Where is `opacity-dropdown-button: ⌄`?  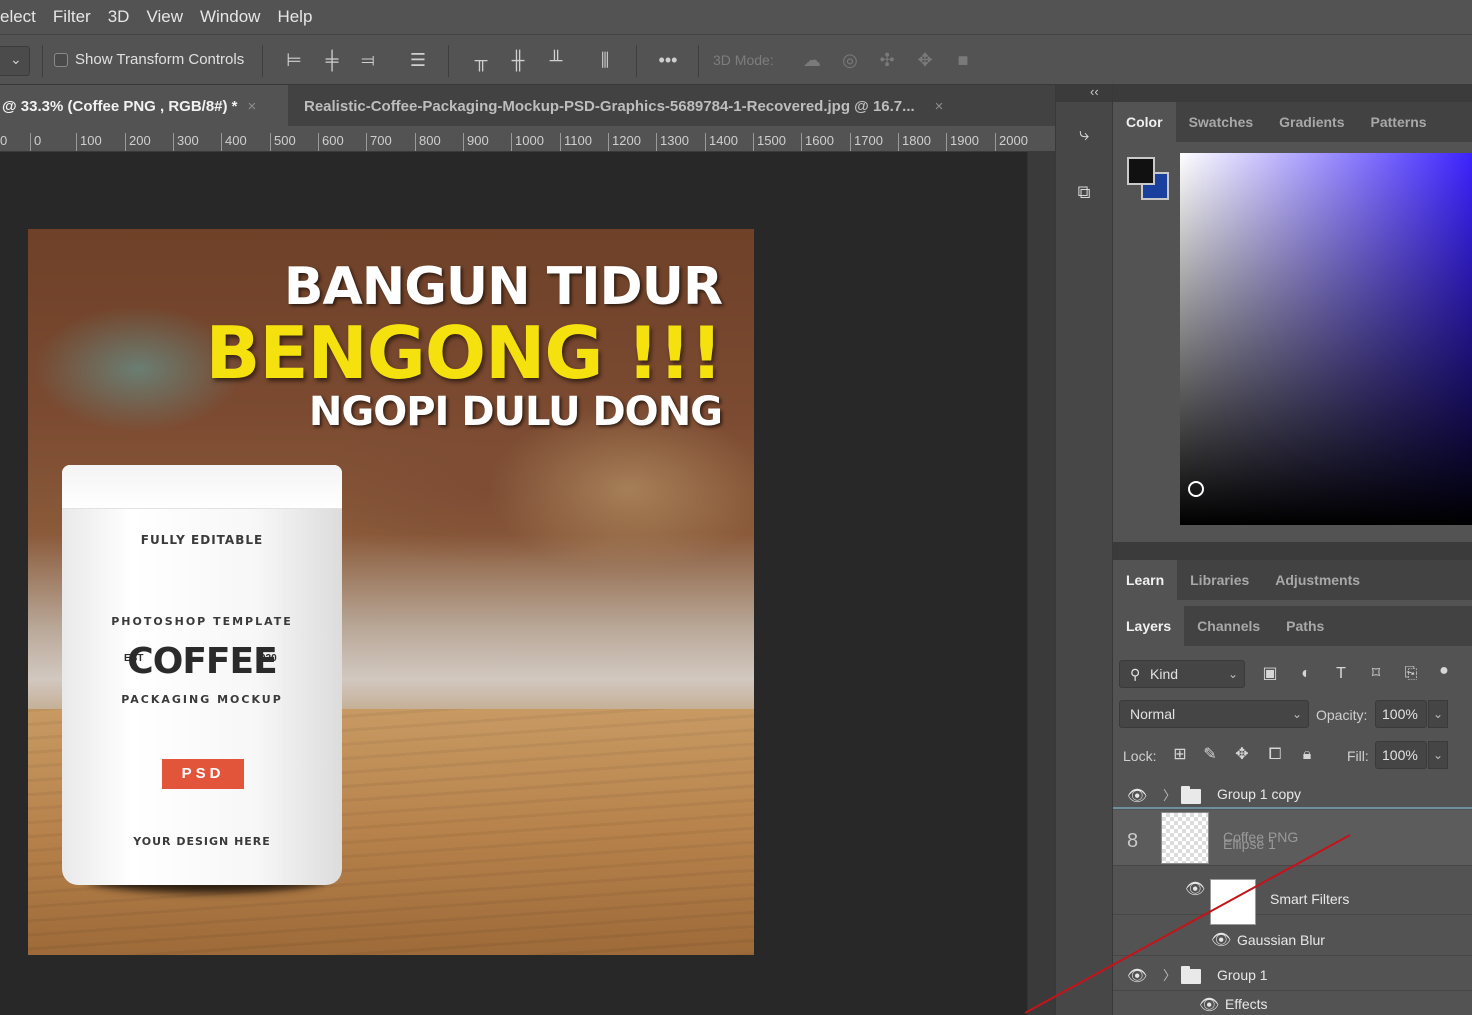
opacity-dropdown-button: ⌄ is located at coordinates (1438, 714).